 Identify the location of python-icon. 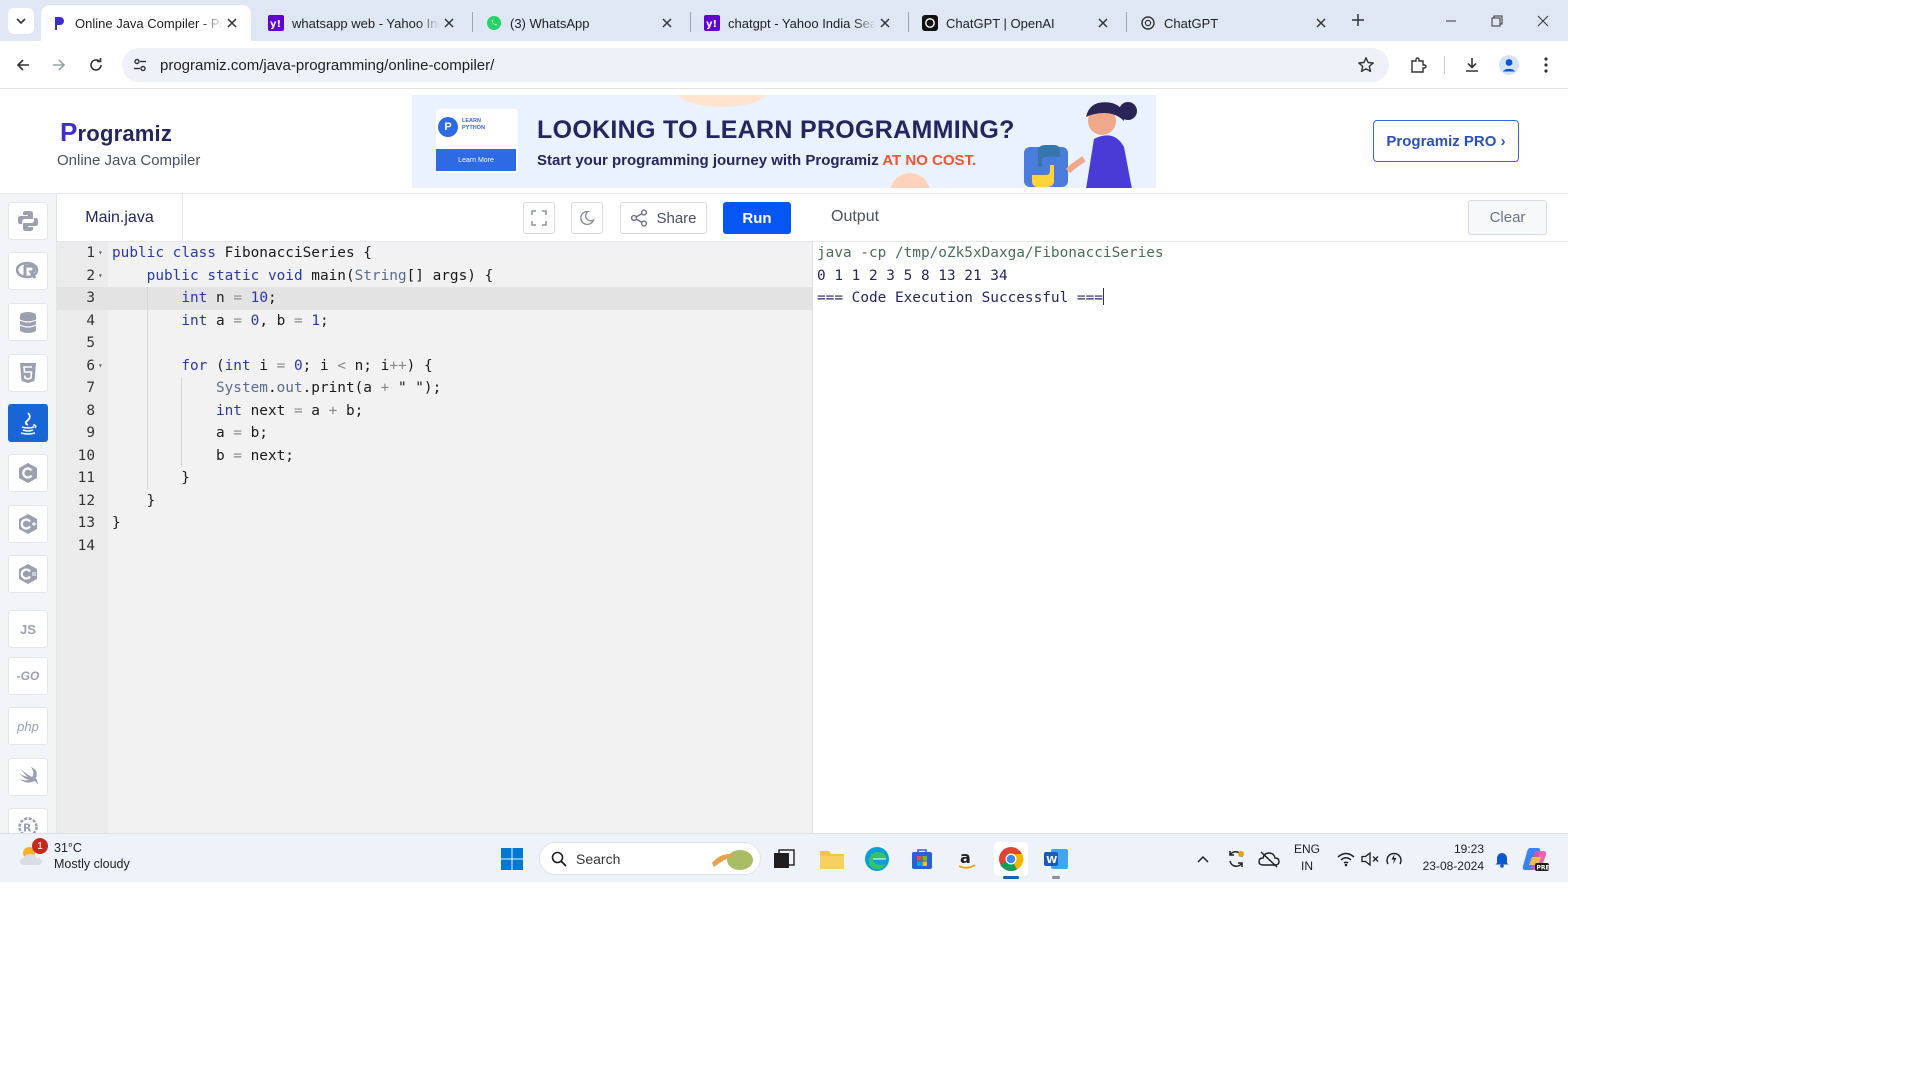
(28, 221).